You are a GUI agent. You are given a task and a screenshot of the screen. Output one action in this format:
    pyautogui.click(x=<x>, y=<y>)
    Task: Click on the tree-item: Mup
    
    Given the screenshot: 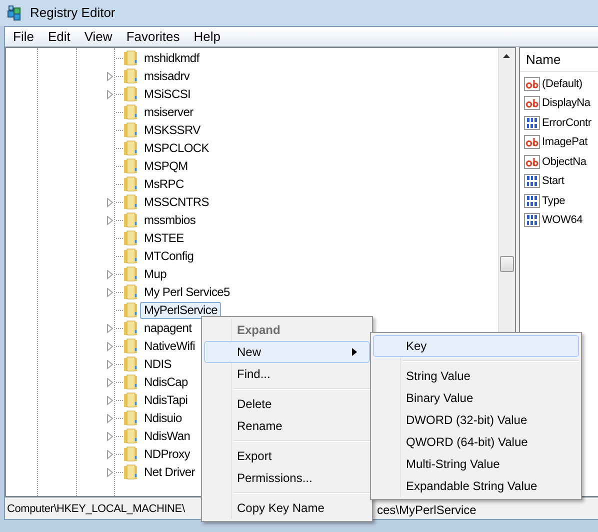 What is the action you would take?
    pyautogui.click(x=155, y=274)
    